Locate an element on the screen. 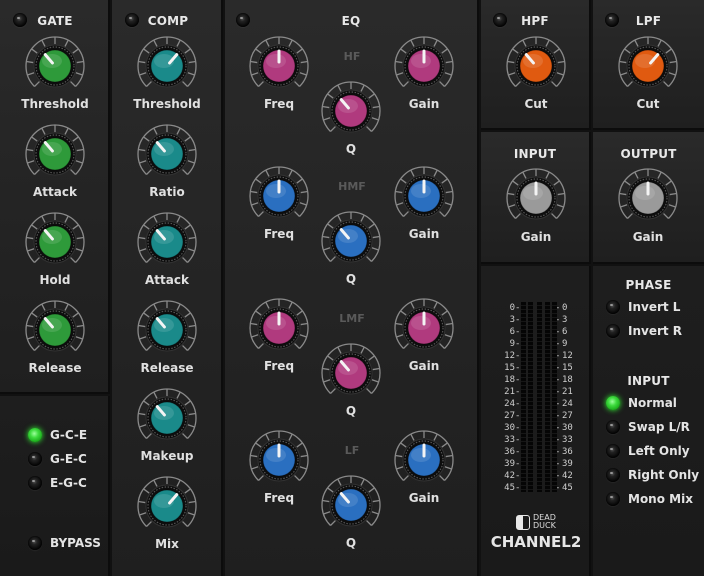  eq-lf-q-knob is located at coordinates (351, 505).